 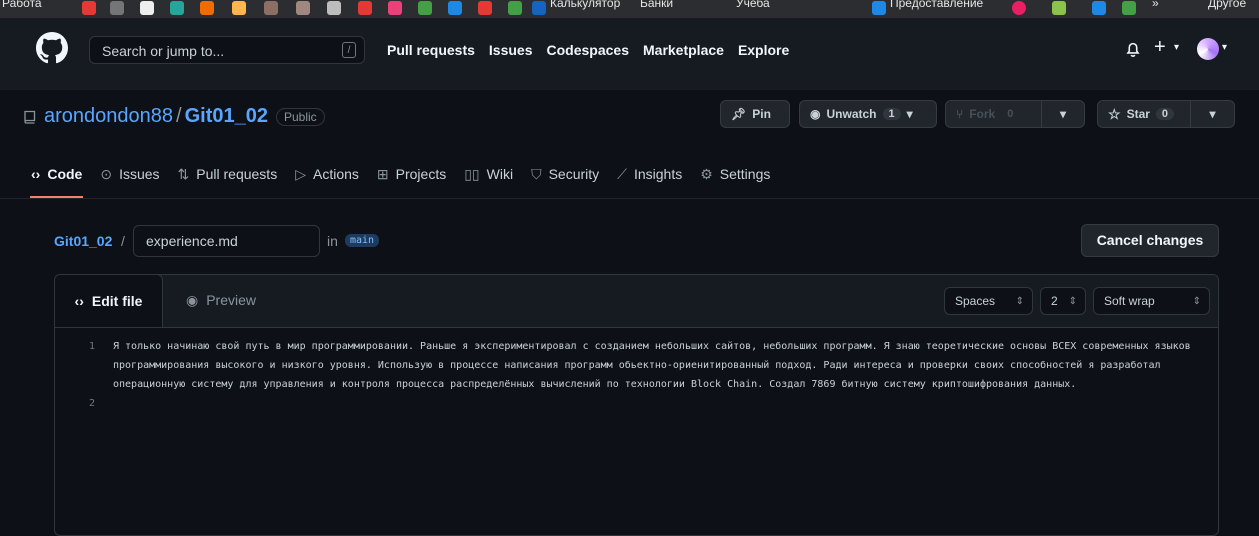 I want to click on tab-preview: ◉ Preview, so click(x=221, y=300).